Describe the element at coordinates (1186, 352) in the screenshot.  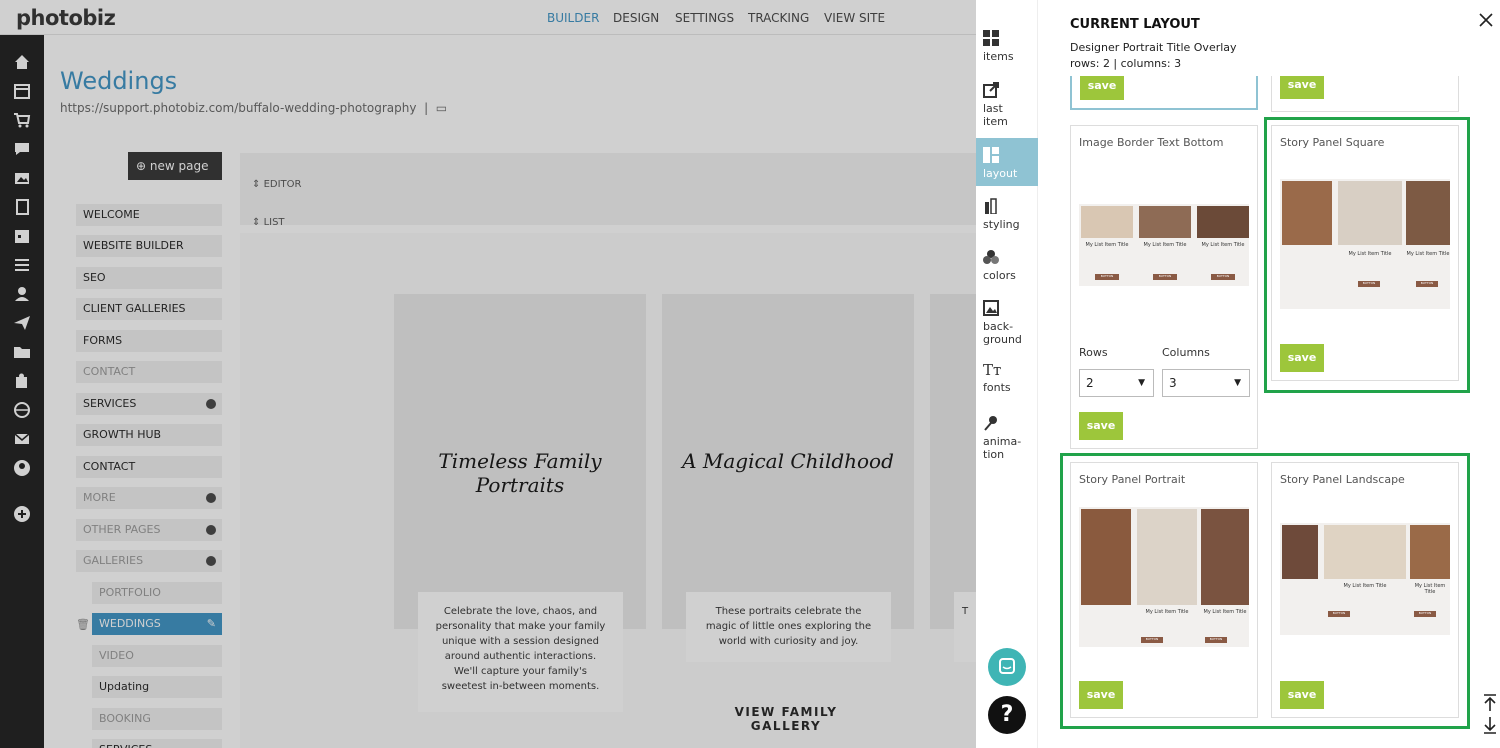
I see `columns-label: Columns` at that location.